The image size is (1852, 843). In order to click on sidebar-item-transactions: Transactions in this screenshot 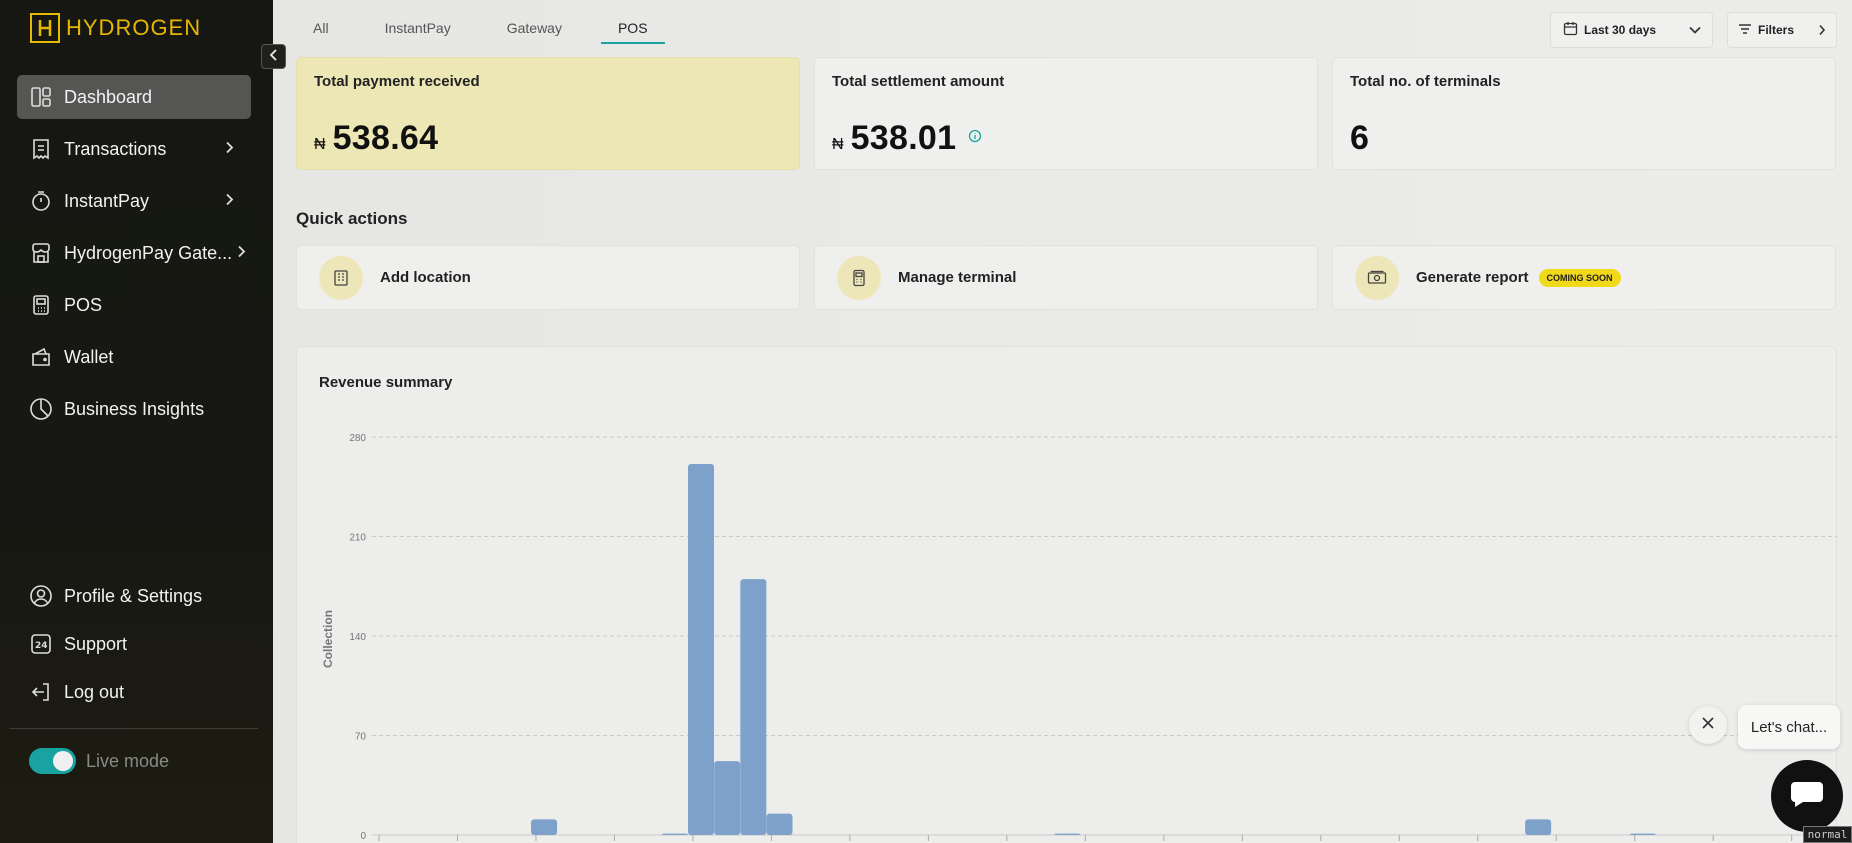, I will do `click(134, 149)`.